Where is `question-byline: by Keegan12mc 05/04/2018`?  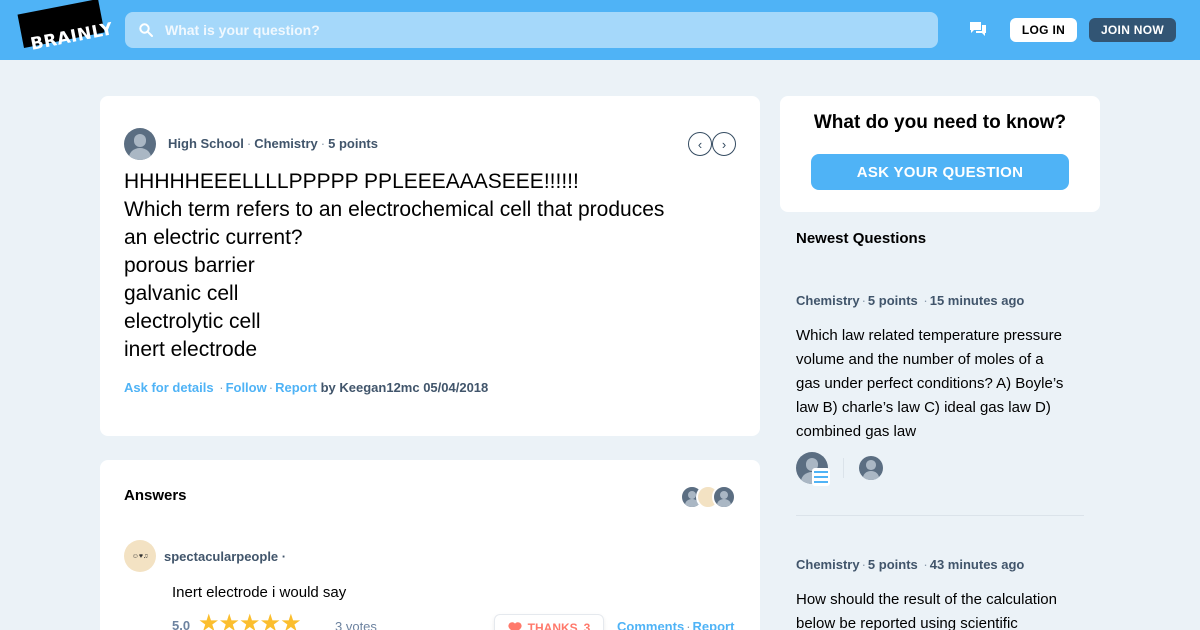 question-byline: by Keegan12mc 05/04/2018 is located at coordinates (404, 387).